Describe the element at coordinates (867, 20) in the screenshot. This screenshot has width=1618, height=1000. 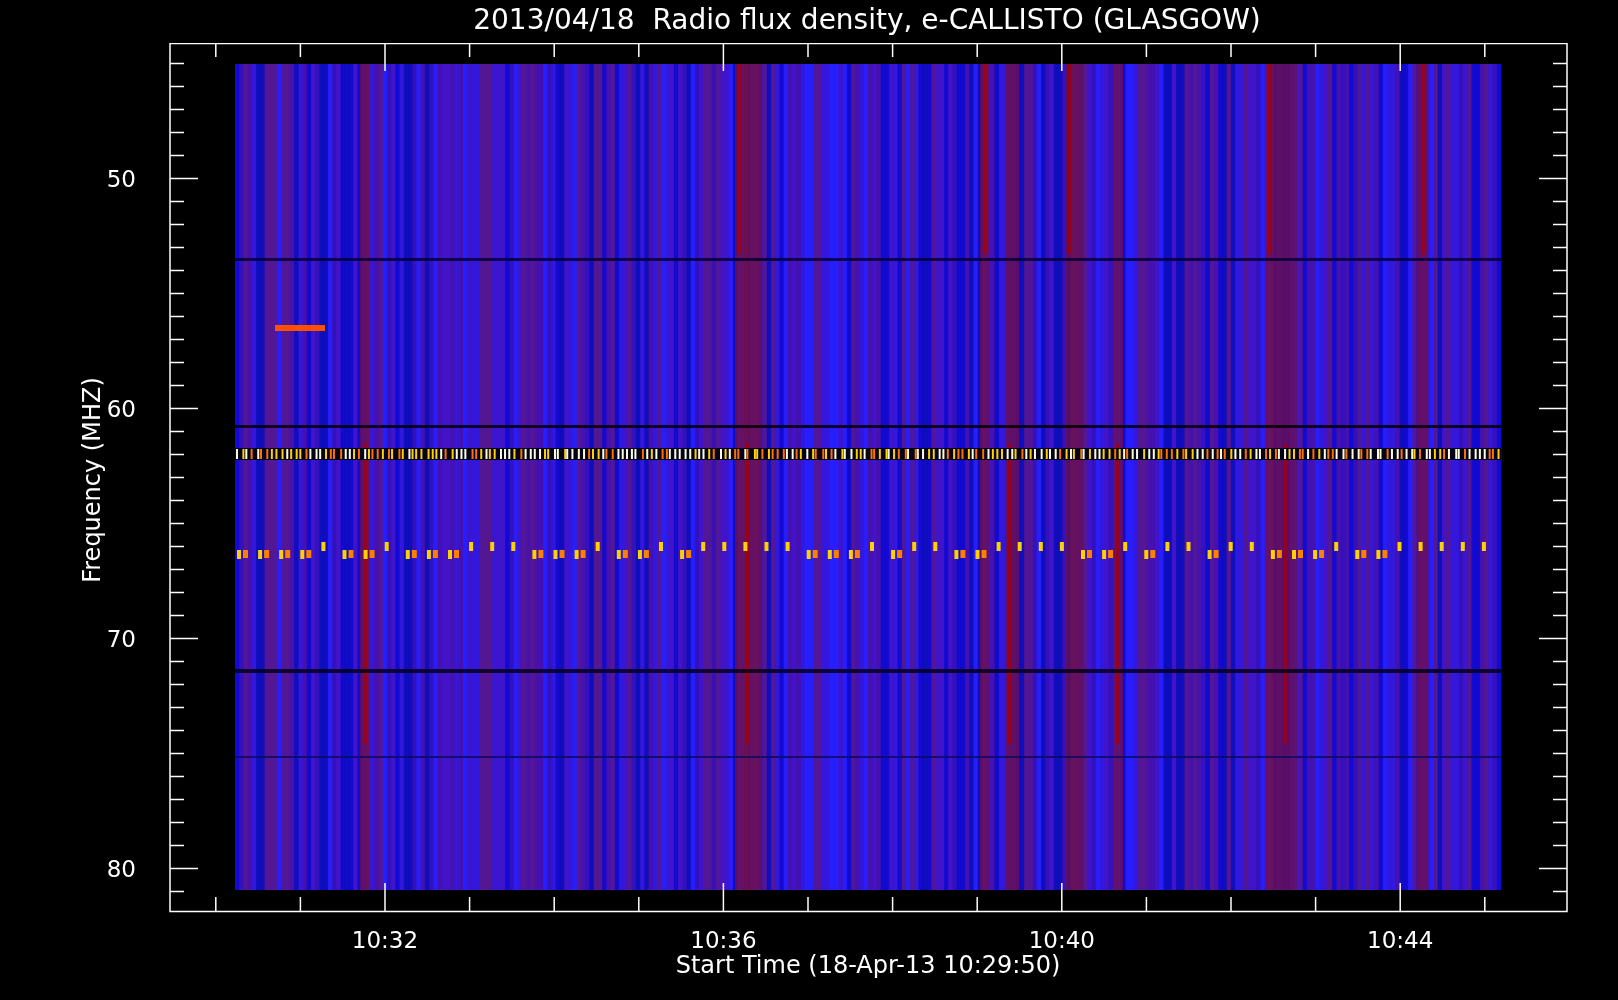
I see `chart-title: 2013/04/18 Radio flux density, e-CALLISTO (GLASGOW)` at that location.